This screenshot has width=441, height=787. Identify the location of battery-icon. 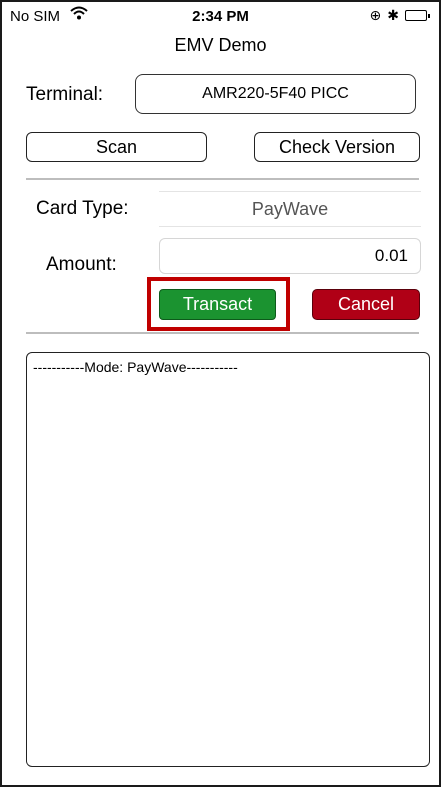
(417, 15).